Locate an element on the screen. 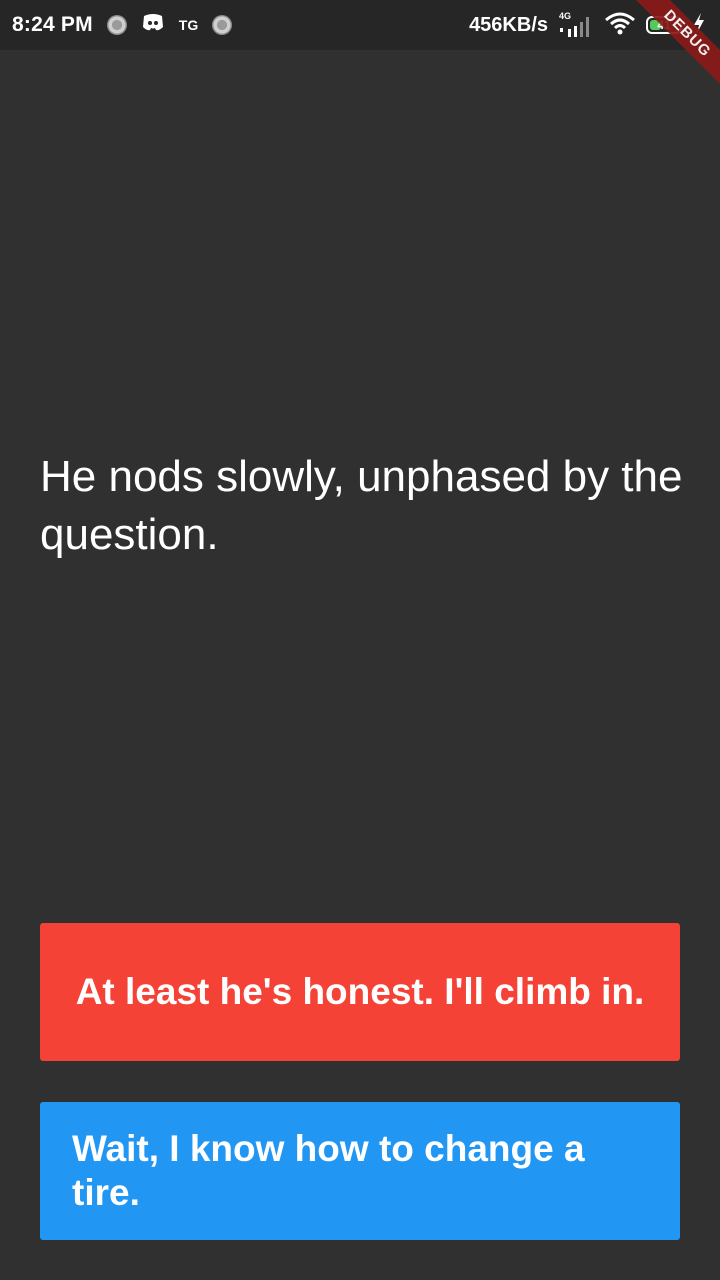 This screenshot has height=1280, width=720. choice-button-climb-in: At least he's honest. I'll climb in. is located at coordinates (360, 992).